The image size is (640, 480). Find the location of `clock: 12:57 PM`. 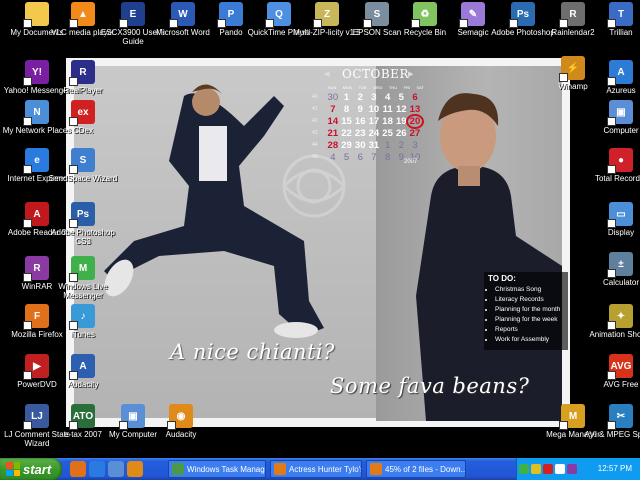

clock: 12:57 PM is located at coordinates (615, 468).